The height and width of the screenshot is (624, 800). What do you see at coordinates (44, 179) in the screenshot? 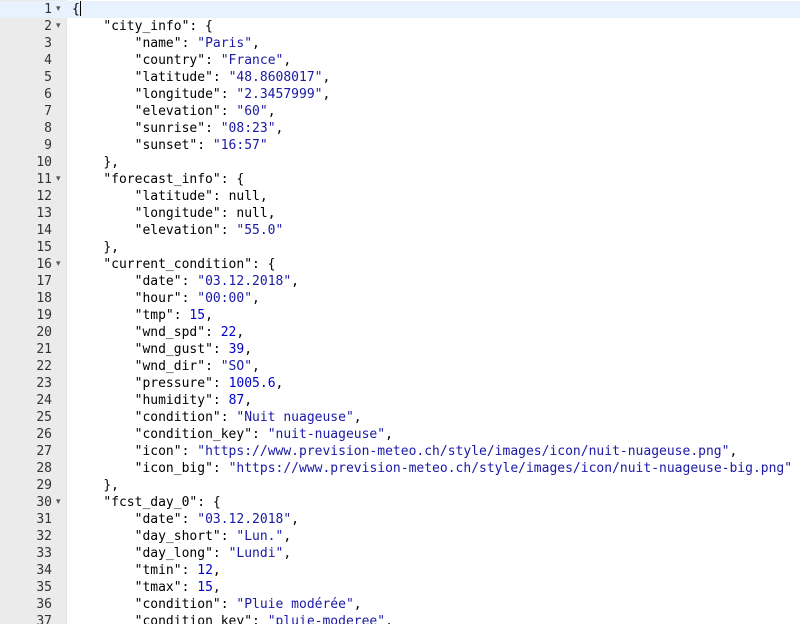
I see `line-number: 11` at bounding box center [44, 179].